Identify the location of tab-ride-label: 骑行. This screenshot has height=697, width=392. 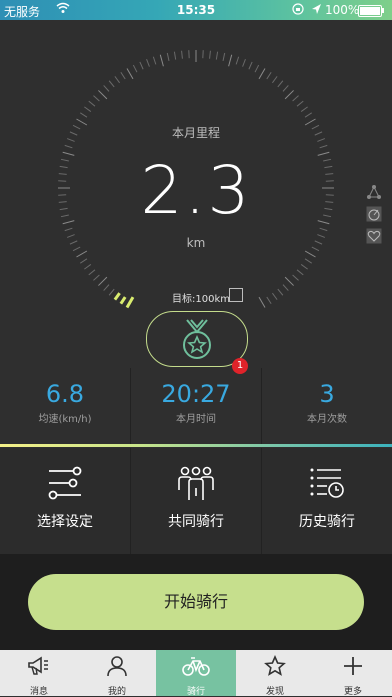
(196, 690).